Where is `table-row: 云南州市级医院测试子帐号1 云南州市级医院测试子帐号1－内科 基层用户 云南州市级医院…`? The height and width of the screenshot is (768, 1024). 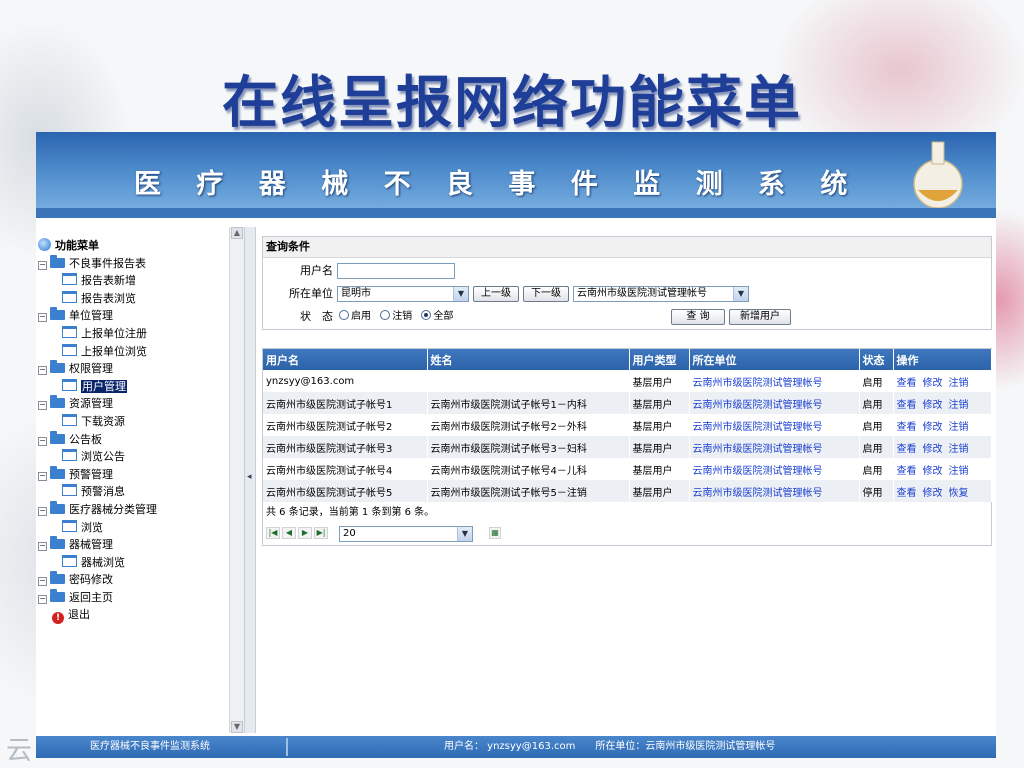 table-row: 云南州市级医院测试子帐号1 云南州市级医院测试子帐号1－内科 基层用户 云南州市级医院… is located at coordinates (627, 403).